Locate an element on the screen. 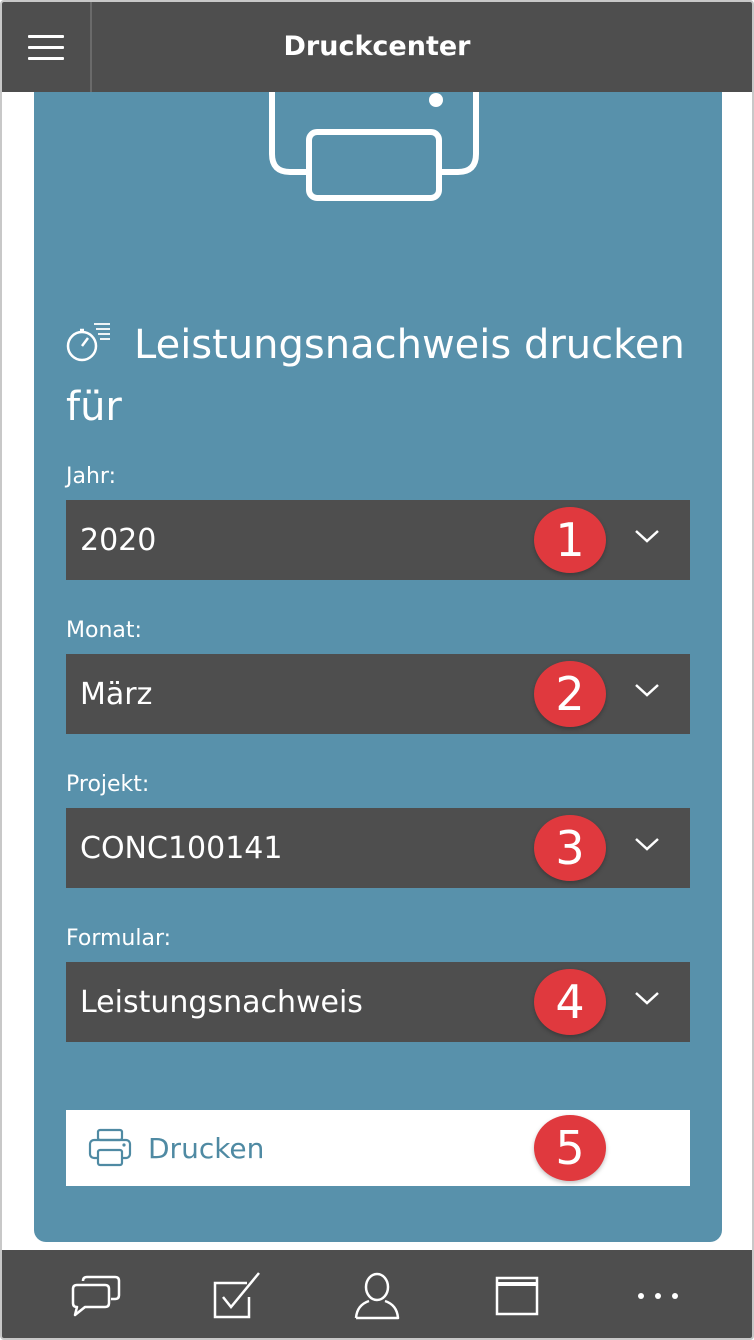 The image size is (754, 1340). tab-window is located at coordinates (517, 1296).